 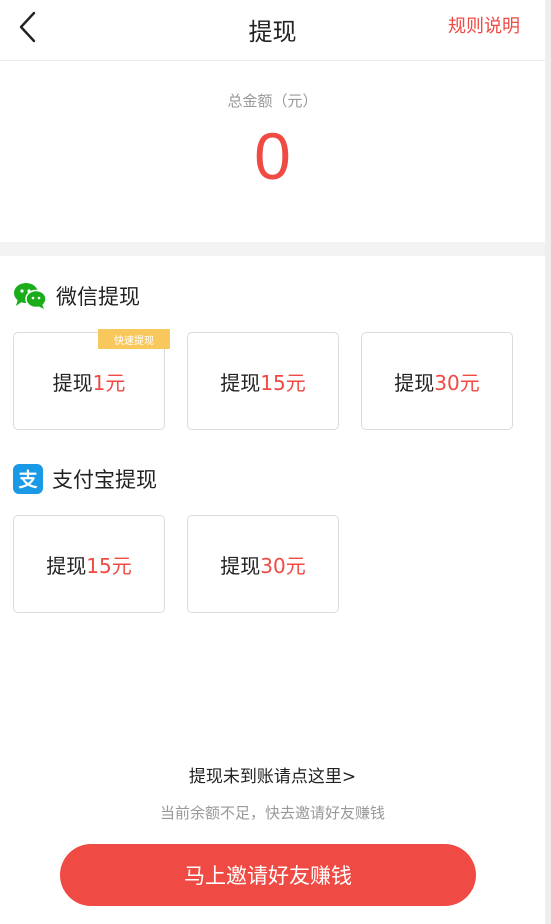 I want to click on wechat-withdraw-1-option: 快速提现 提现 1元, so click(x=91, y=379).